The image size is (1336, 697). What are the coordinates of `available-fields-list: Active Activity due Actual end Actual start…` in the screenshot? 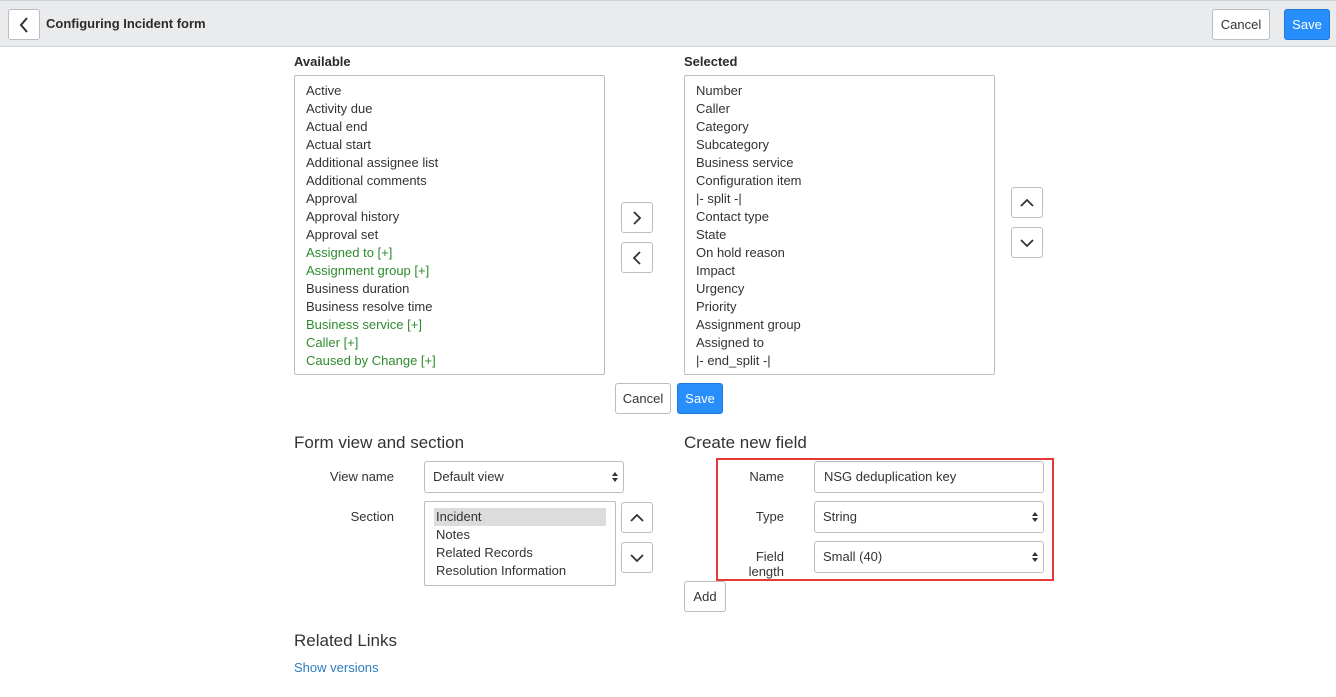 It's located at (449, 225).